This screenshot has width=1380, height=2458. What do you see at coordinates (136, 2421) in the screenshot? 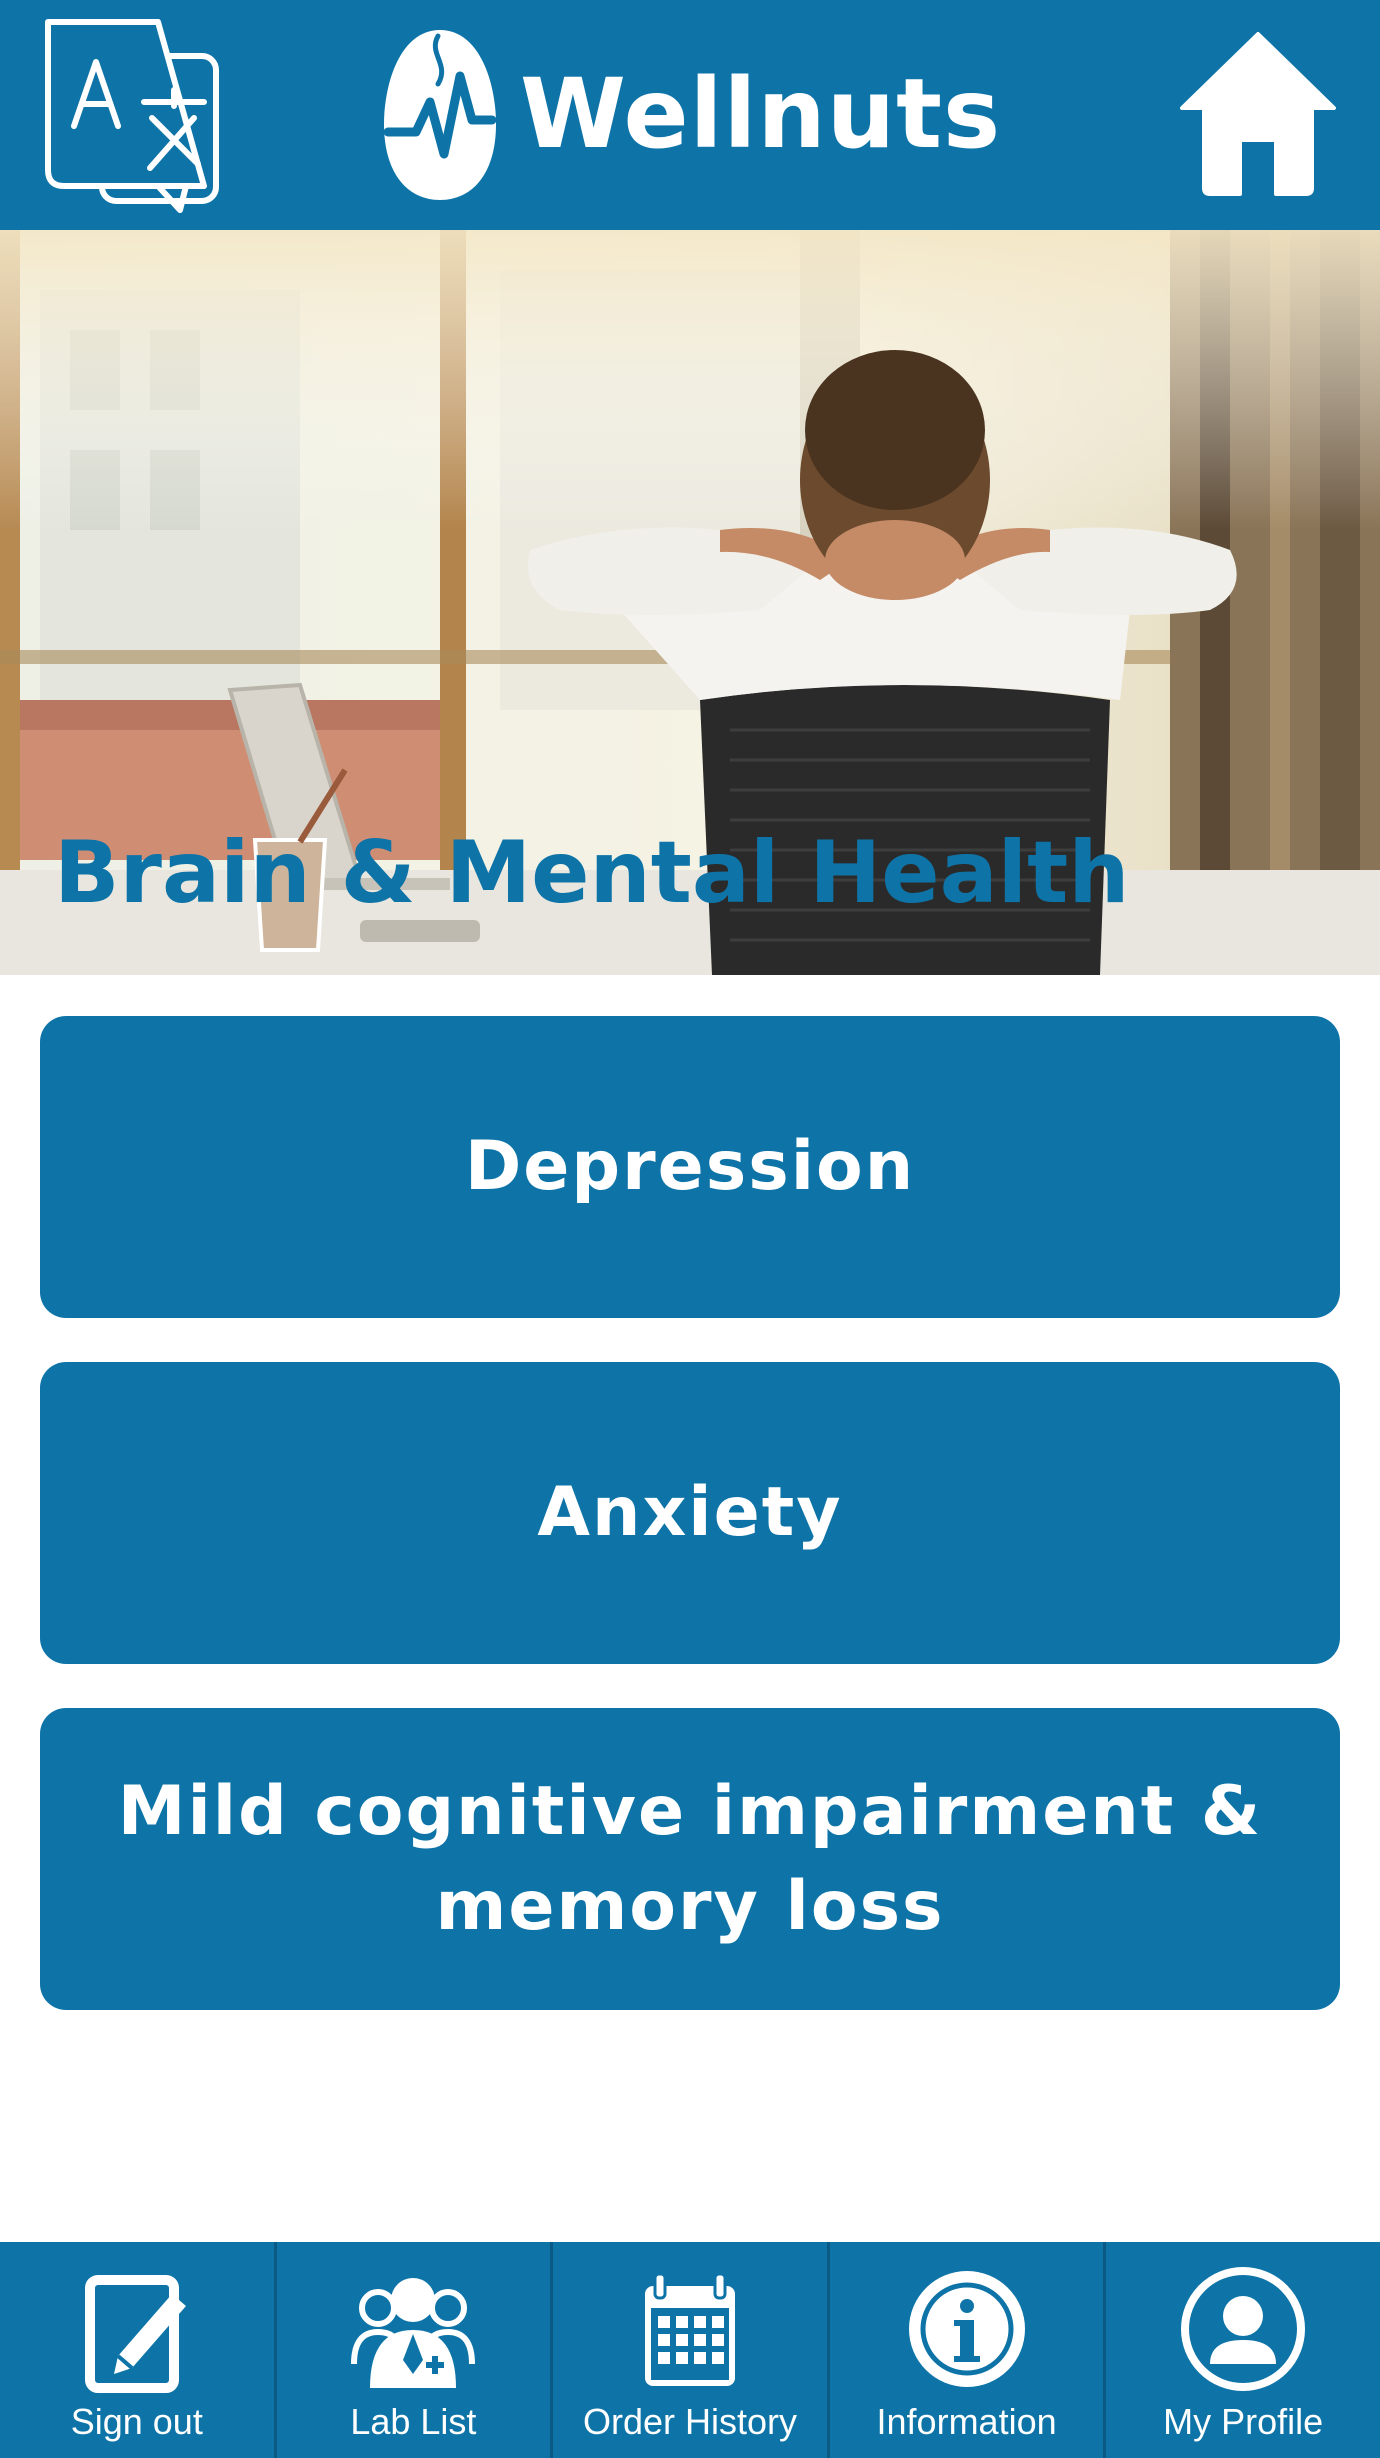
I see `nav-label: Sign out` at bounding box center [136, 2421].